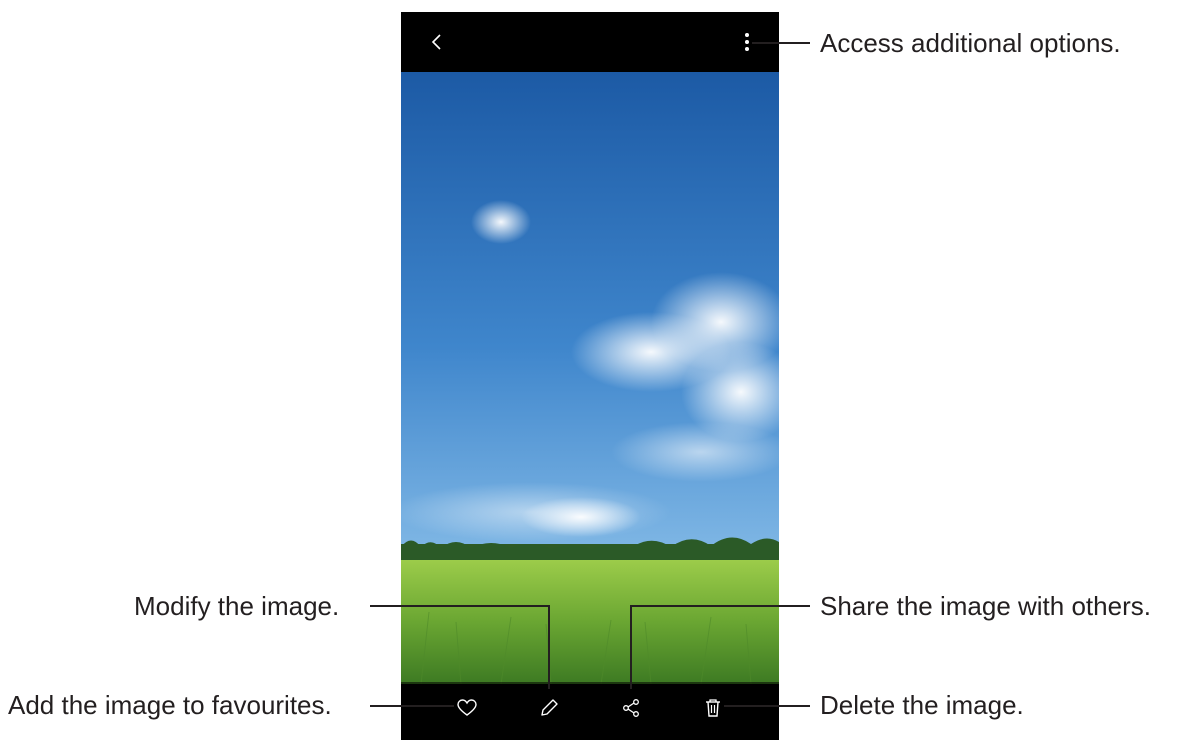  I want to click on top-toolbar, so click(590, 42).